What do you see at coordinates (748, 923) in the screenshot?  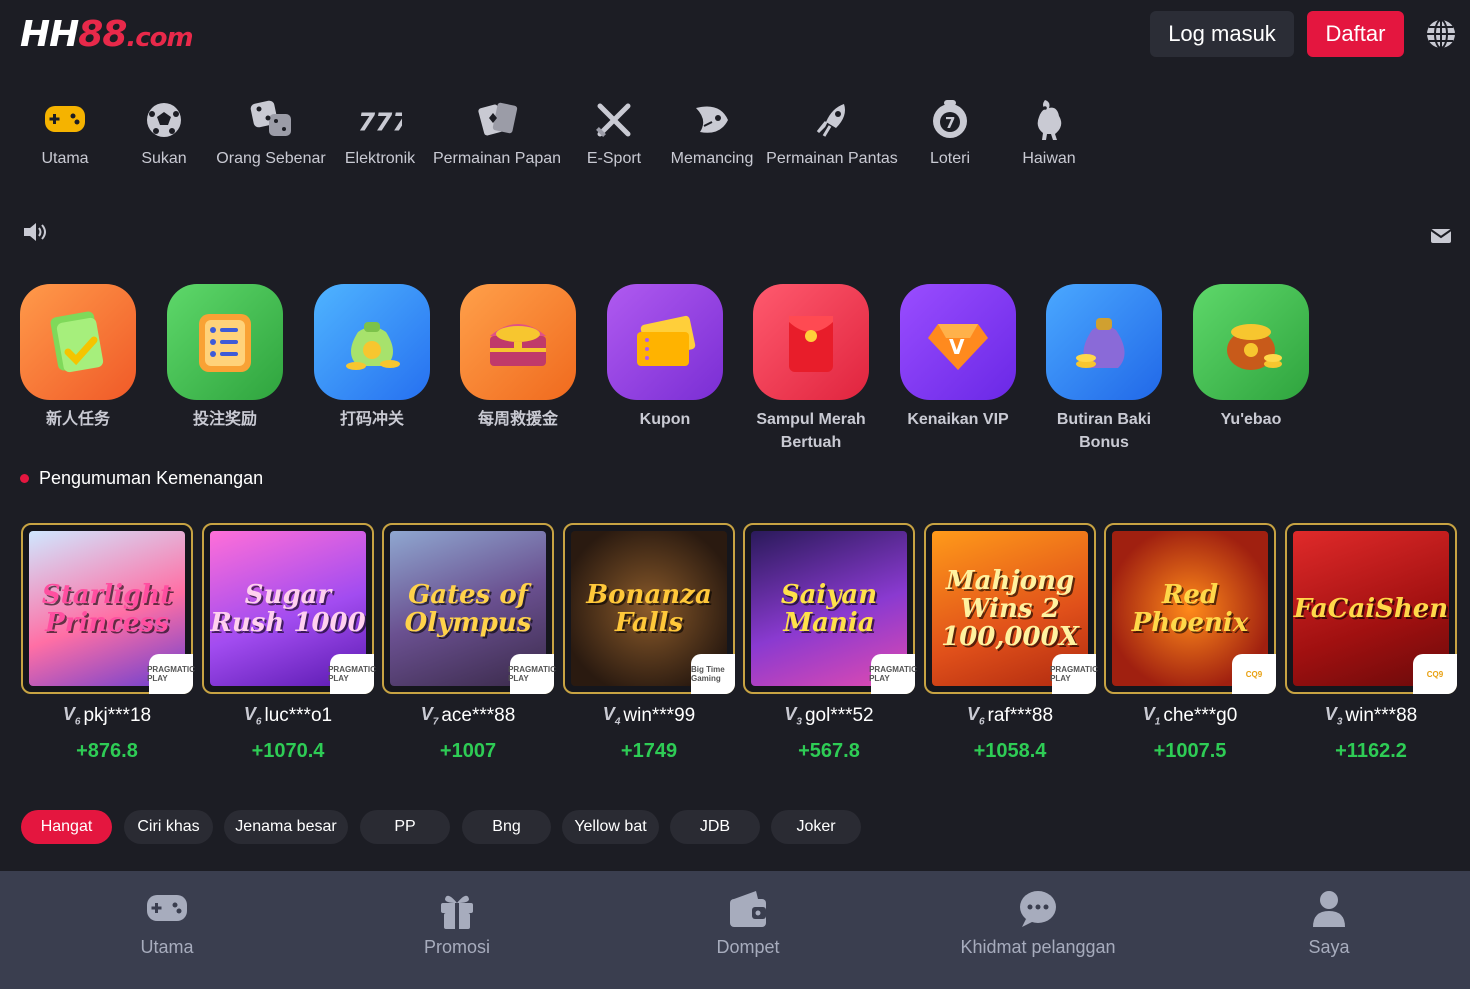 I see `bottom-nav-dompet: Dompet` at bounding box center [748, 923].